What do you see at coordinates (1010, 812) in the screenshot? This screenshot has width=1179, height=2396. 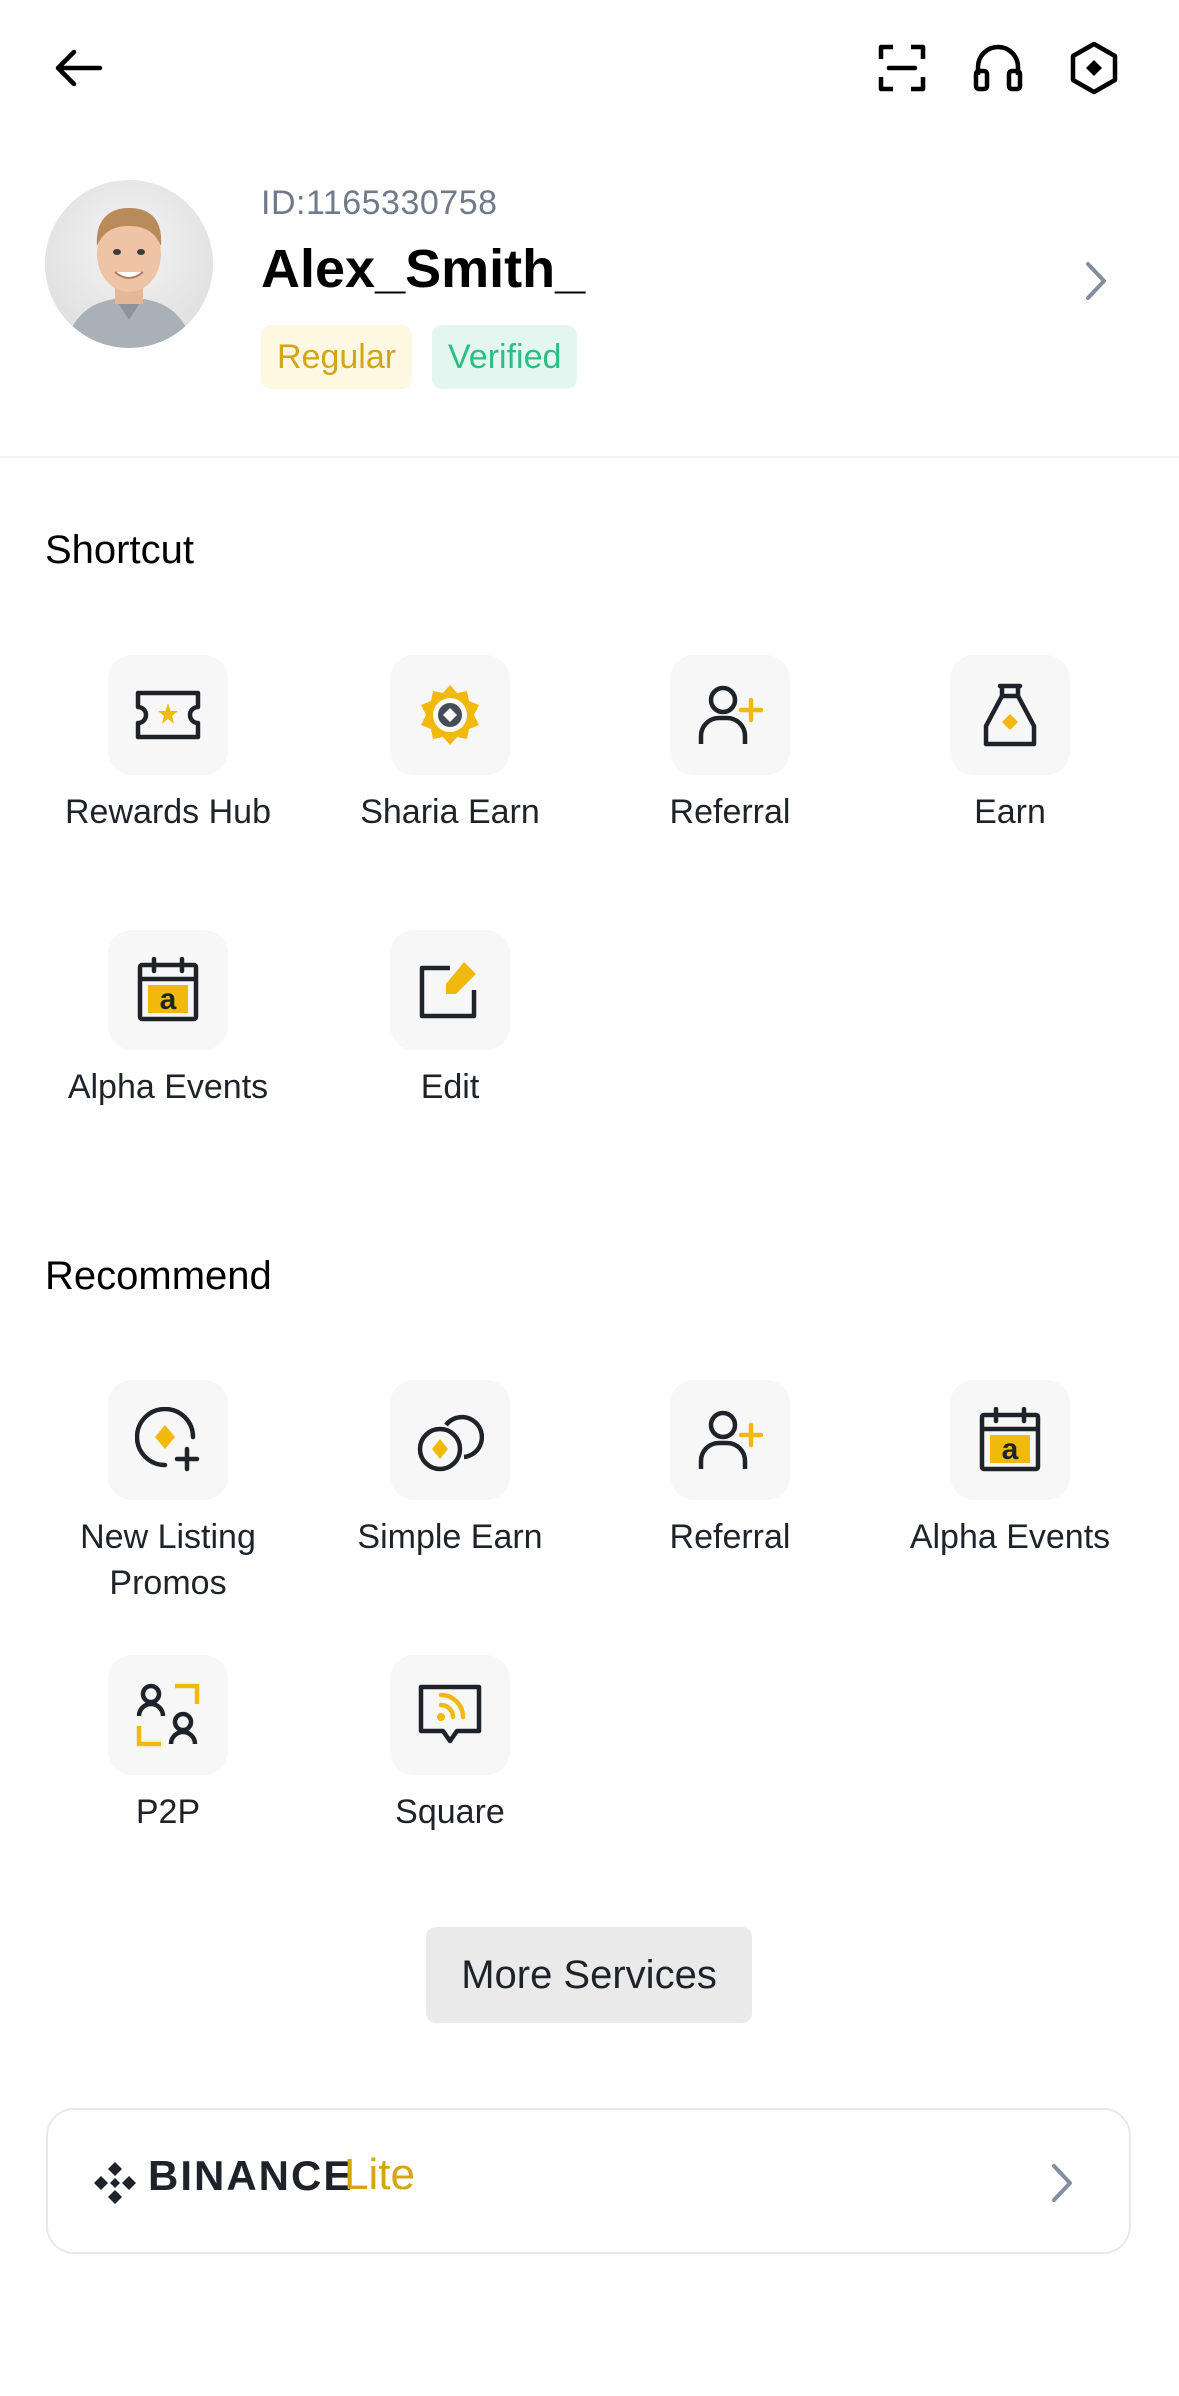 I see `tile-label: Earn` at bounding box center [1010, 812].